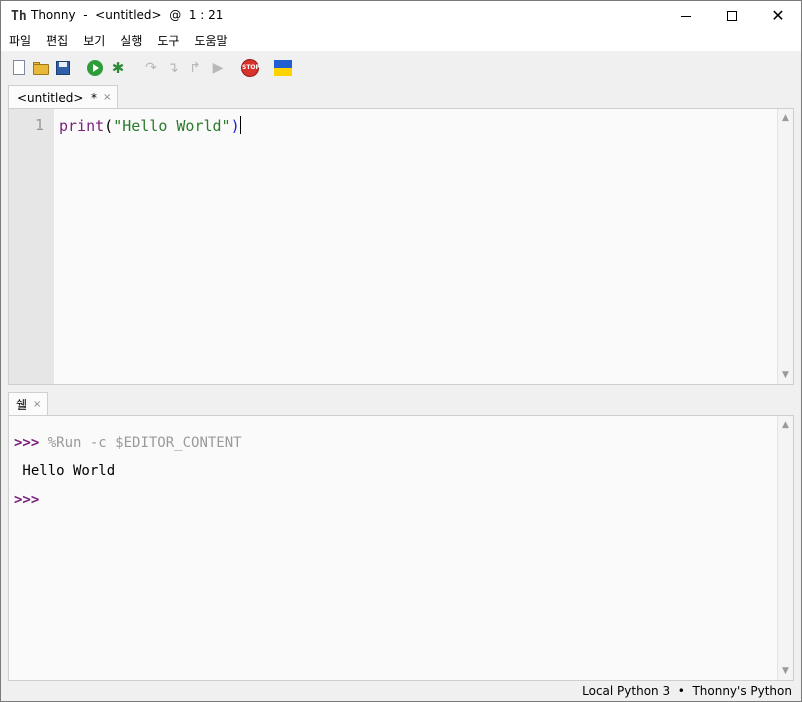 Image resolution: width=802 pixels, height=702 pixels. I want to click on shell-vertical-scrollbar: ▲ ▼, so click(785, 548).